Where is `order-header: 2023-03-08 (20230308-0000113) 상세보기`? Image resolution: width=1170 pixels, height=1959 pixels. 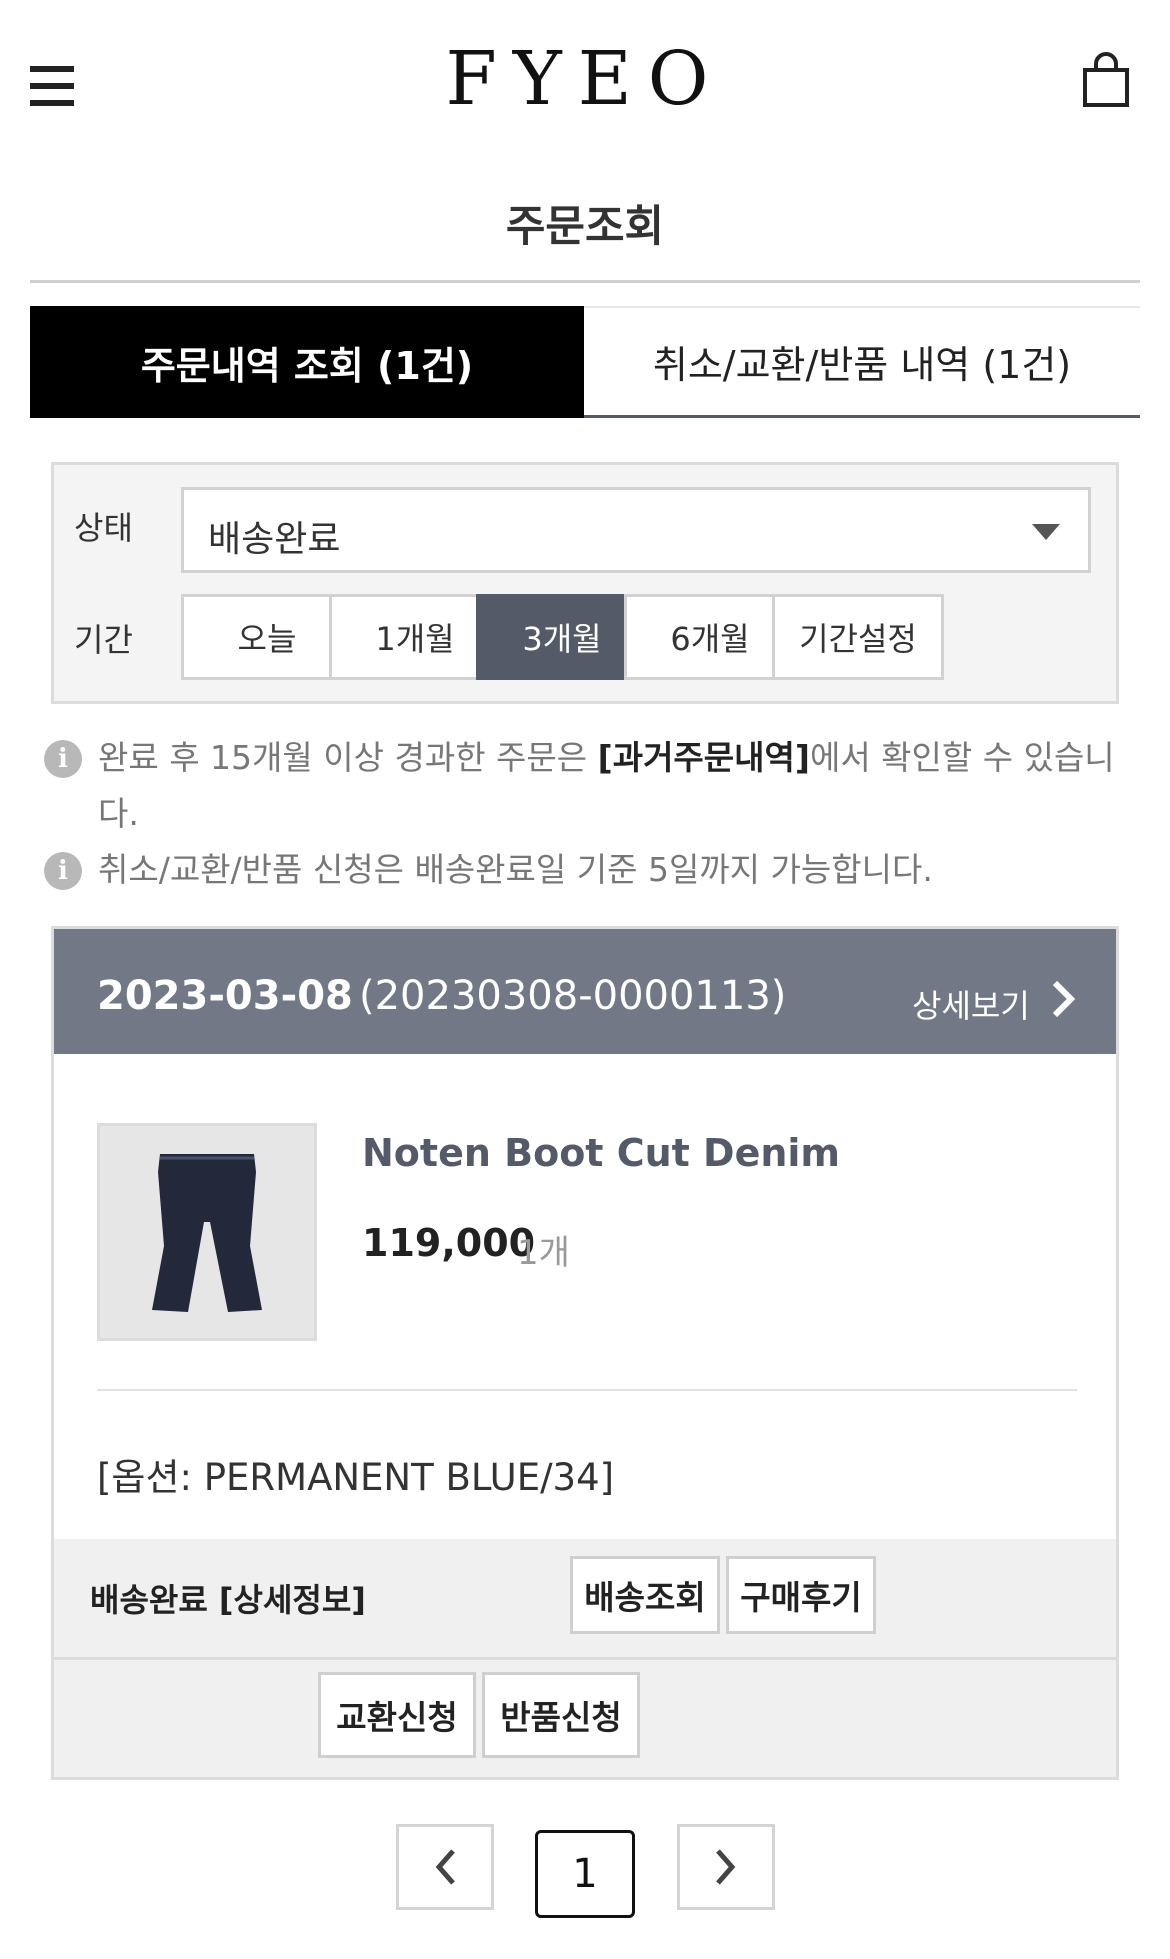 order-header: 2023-03-08 (20230308-0000113) 상세보기 is located at coordinates (585, 991).